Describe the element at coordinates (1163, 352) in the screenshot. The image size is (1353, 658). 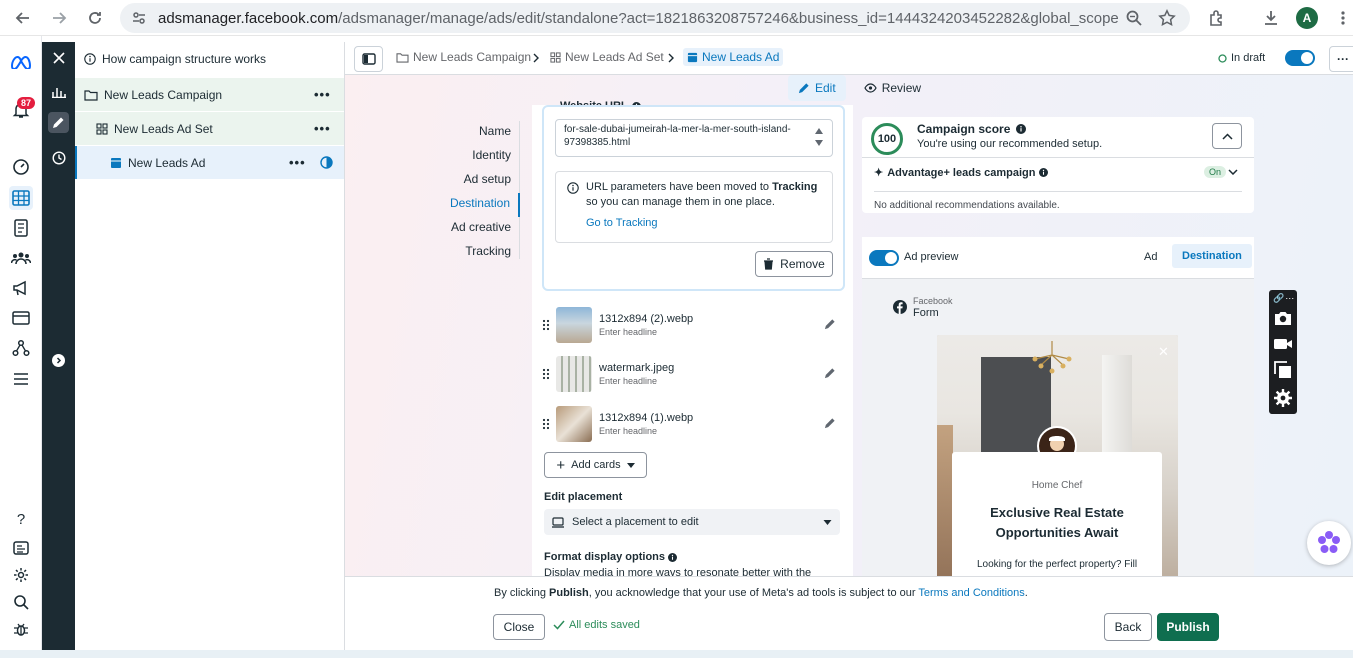
I see `preview-close-icon: ✕` at that location.